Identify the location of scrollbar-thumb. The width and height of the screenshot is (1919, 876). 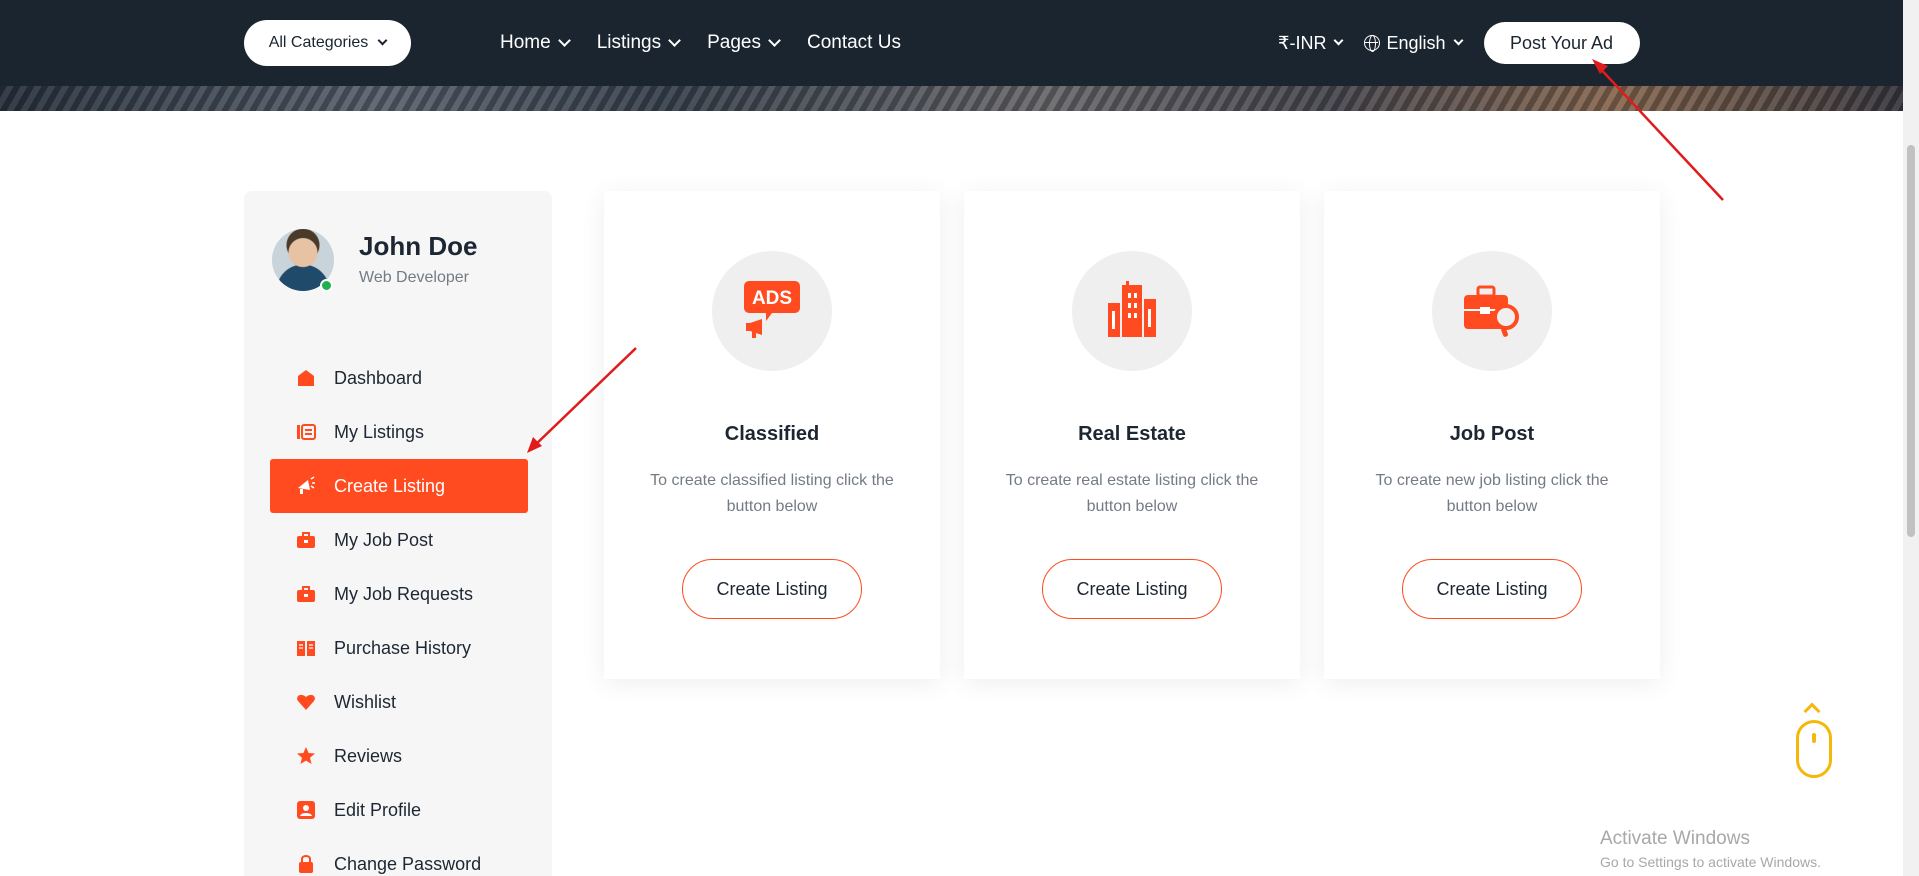
(1911, 341).